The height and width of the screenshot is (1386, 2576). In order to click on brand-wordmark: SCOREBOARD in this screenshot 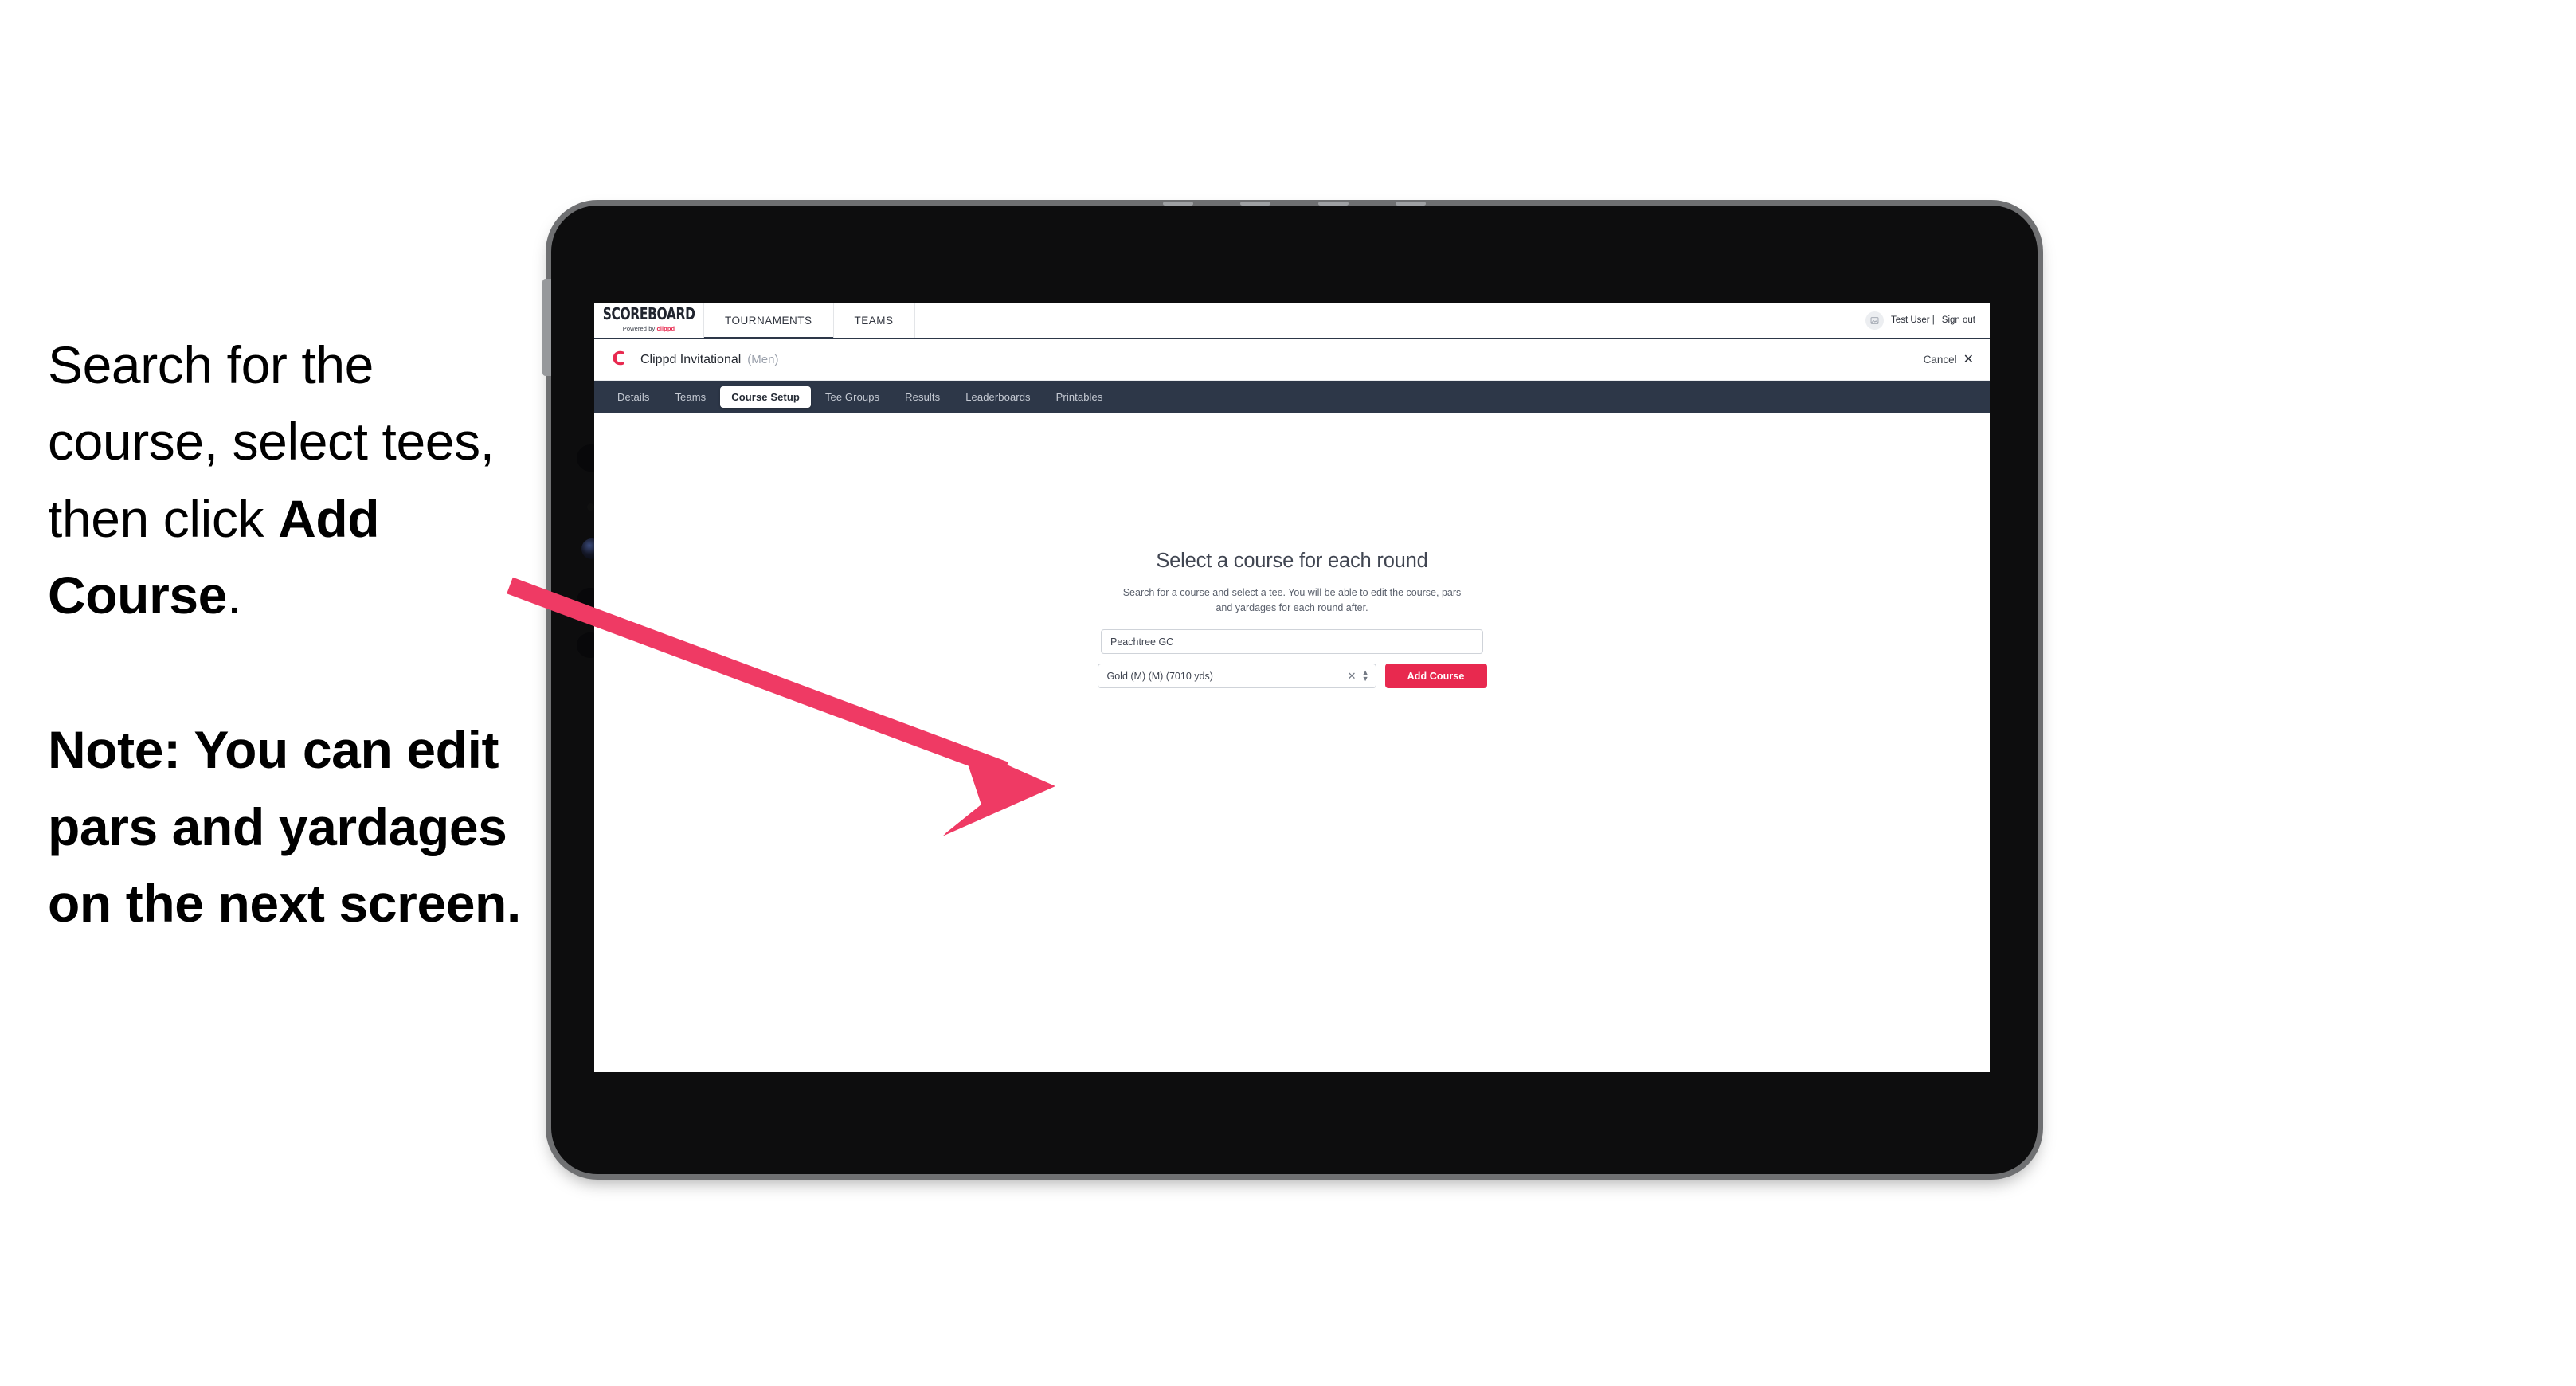, I will do `click(648, 314)`.